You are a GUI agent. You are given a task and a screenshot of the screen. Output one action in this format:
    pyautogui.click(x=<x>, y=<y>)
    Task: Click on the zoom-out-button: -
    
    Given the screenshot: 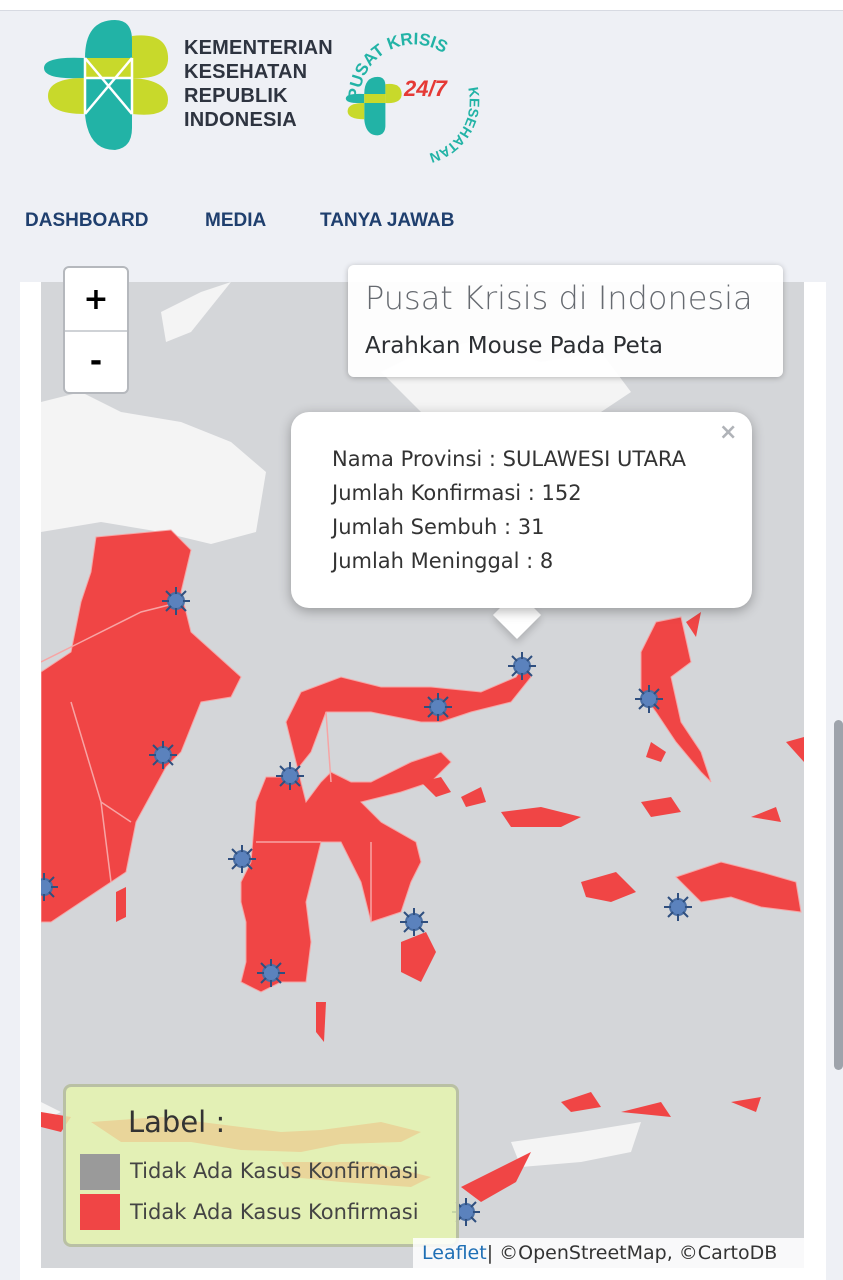 What is the action you would take?
    pyautogui.click(x=96, y=361)
    